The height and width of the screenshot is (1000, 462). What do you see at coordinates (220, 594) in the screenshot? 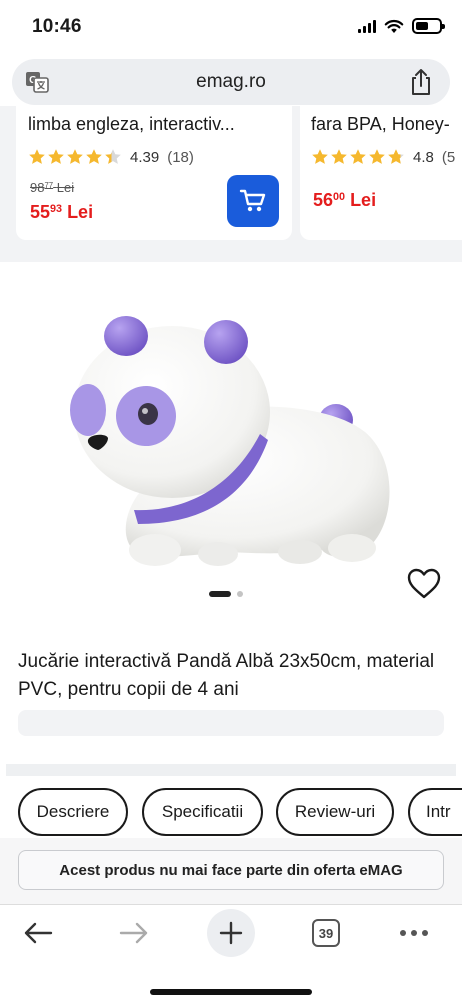
I see `carousel-dot-active` at bounding box center [220, 594].